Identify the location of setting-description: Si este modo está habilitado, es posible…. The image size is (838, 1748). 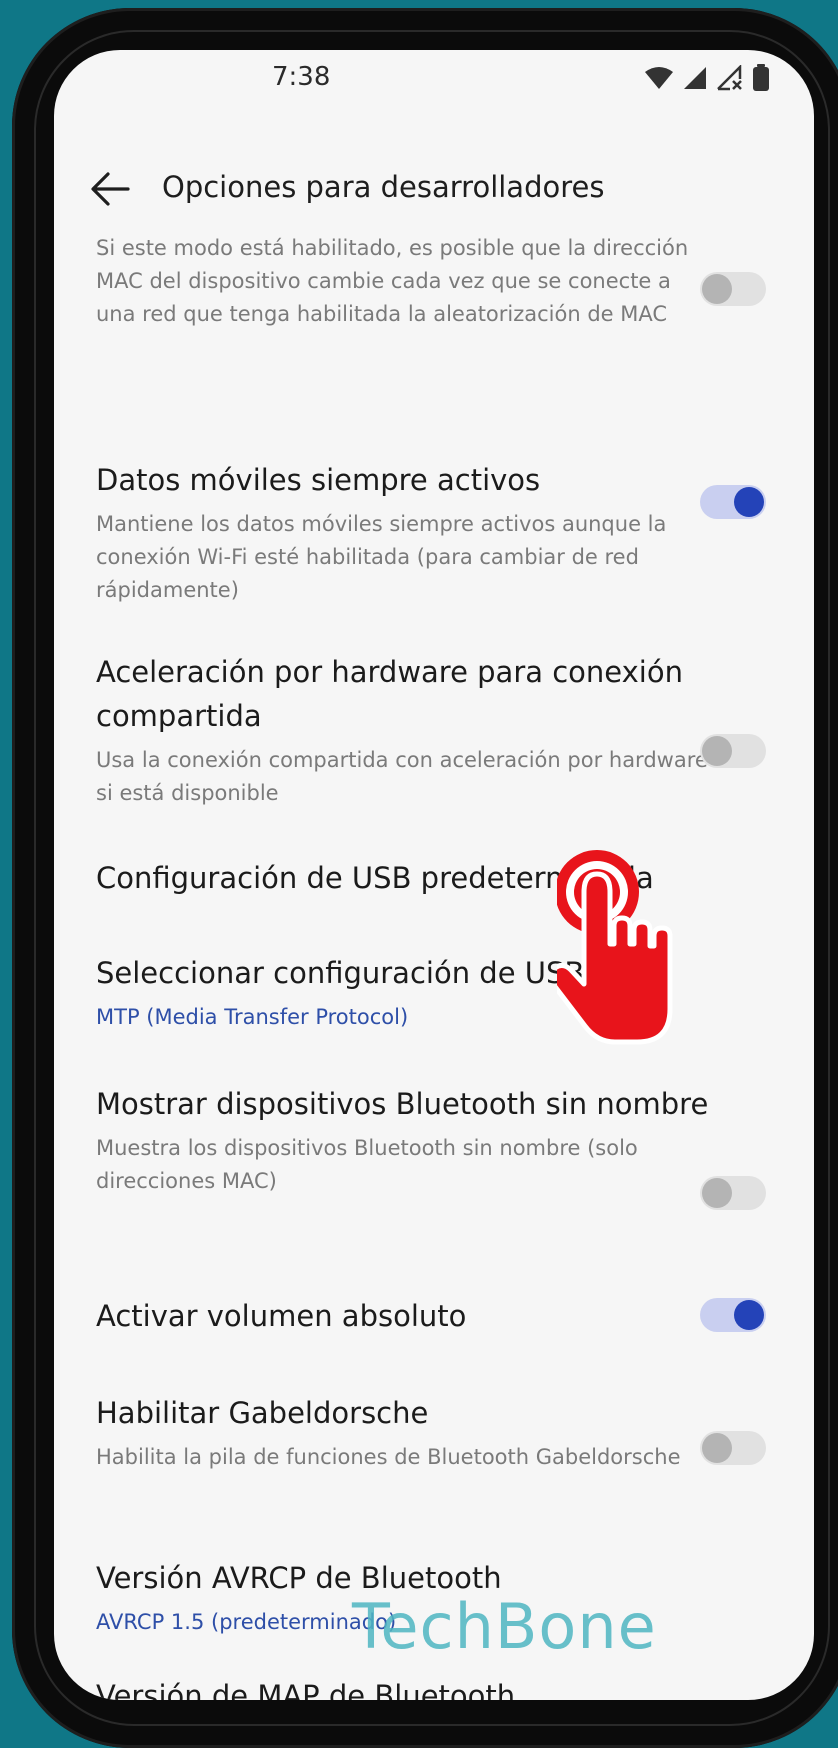
(392, 281).